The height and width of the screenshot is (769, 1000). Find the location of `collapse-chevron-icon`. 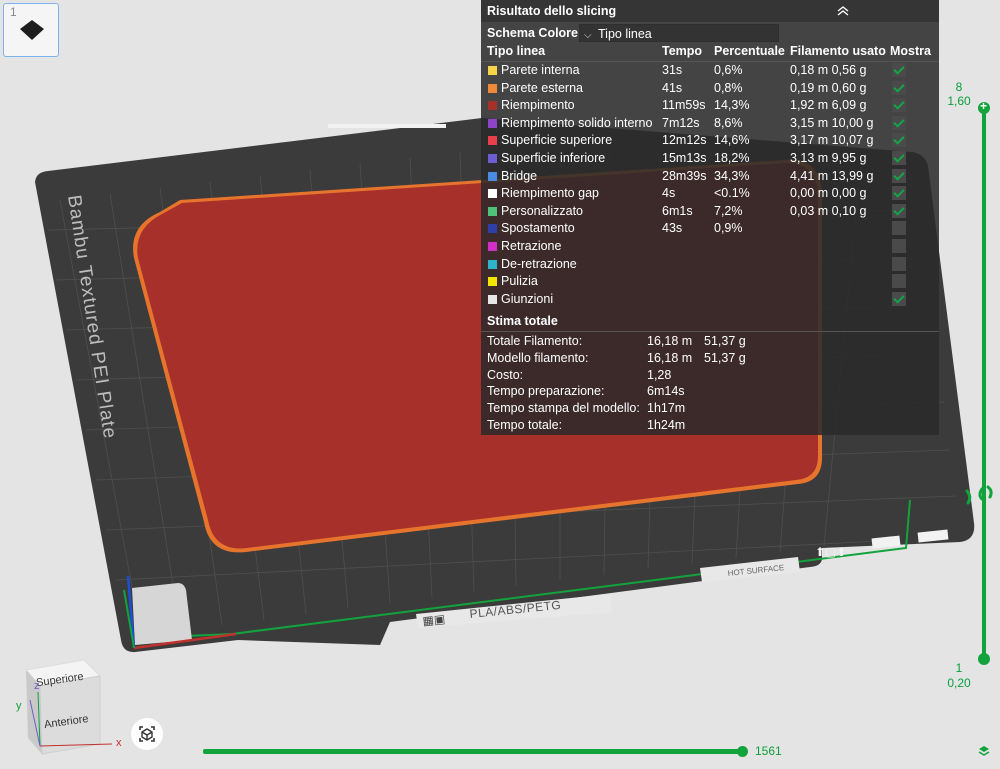

collapse-chevron-icon is located at coordinates (843, 11).